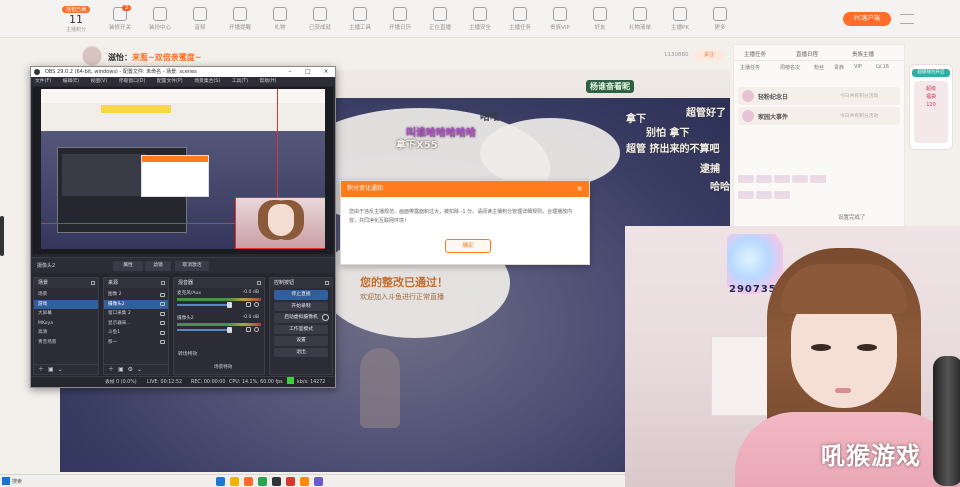 The height and width of the screenshot is (487, 960). I want to click on subtab: LV.16, so click(882, 67).